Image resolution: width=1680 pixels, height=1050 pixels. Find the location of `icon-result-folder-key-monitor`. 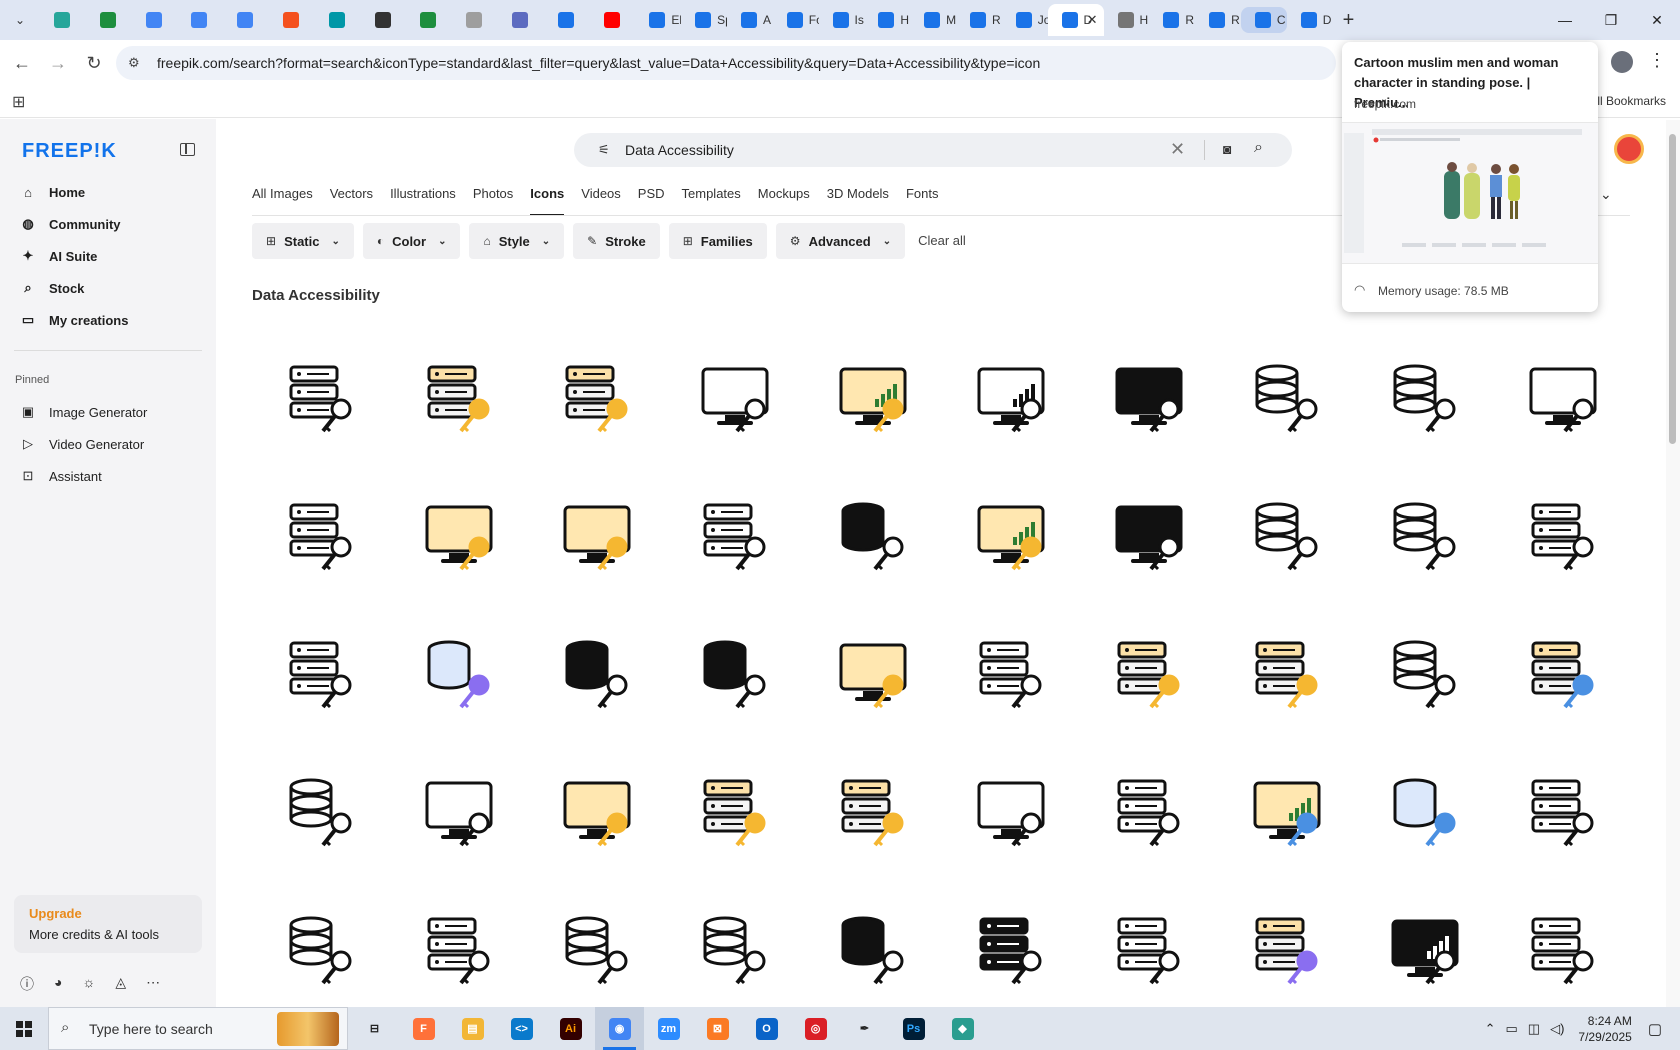

icon-result-folder-key-monitor is located at coordinates (735, 399).